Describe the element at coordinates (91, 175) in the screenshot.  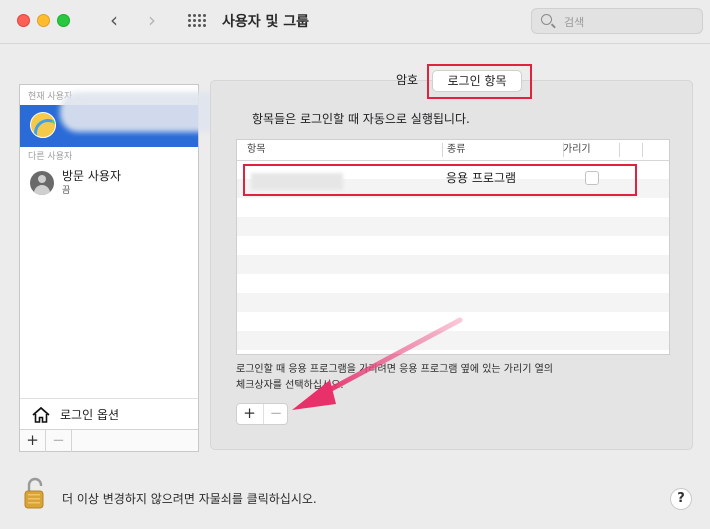
I see `guest-user-name: 방문 사용자` at that location.